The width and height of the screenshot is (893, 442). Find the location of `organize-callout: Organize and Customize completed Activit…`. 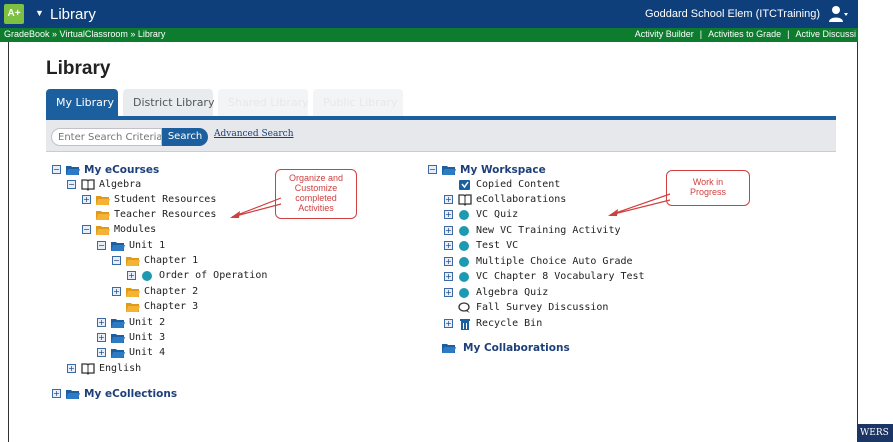

organize-callout: Organize and Customize completed Activit… is located at coordinates (316, 194).